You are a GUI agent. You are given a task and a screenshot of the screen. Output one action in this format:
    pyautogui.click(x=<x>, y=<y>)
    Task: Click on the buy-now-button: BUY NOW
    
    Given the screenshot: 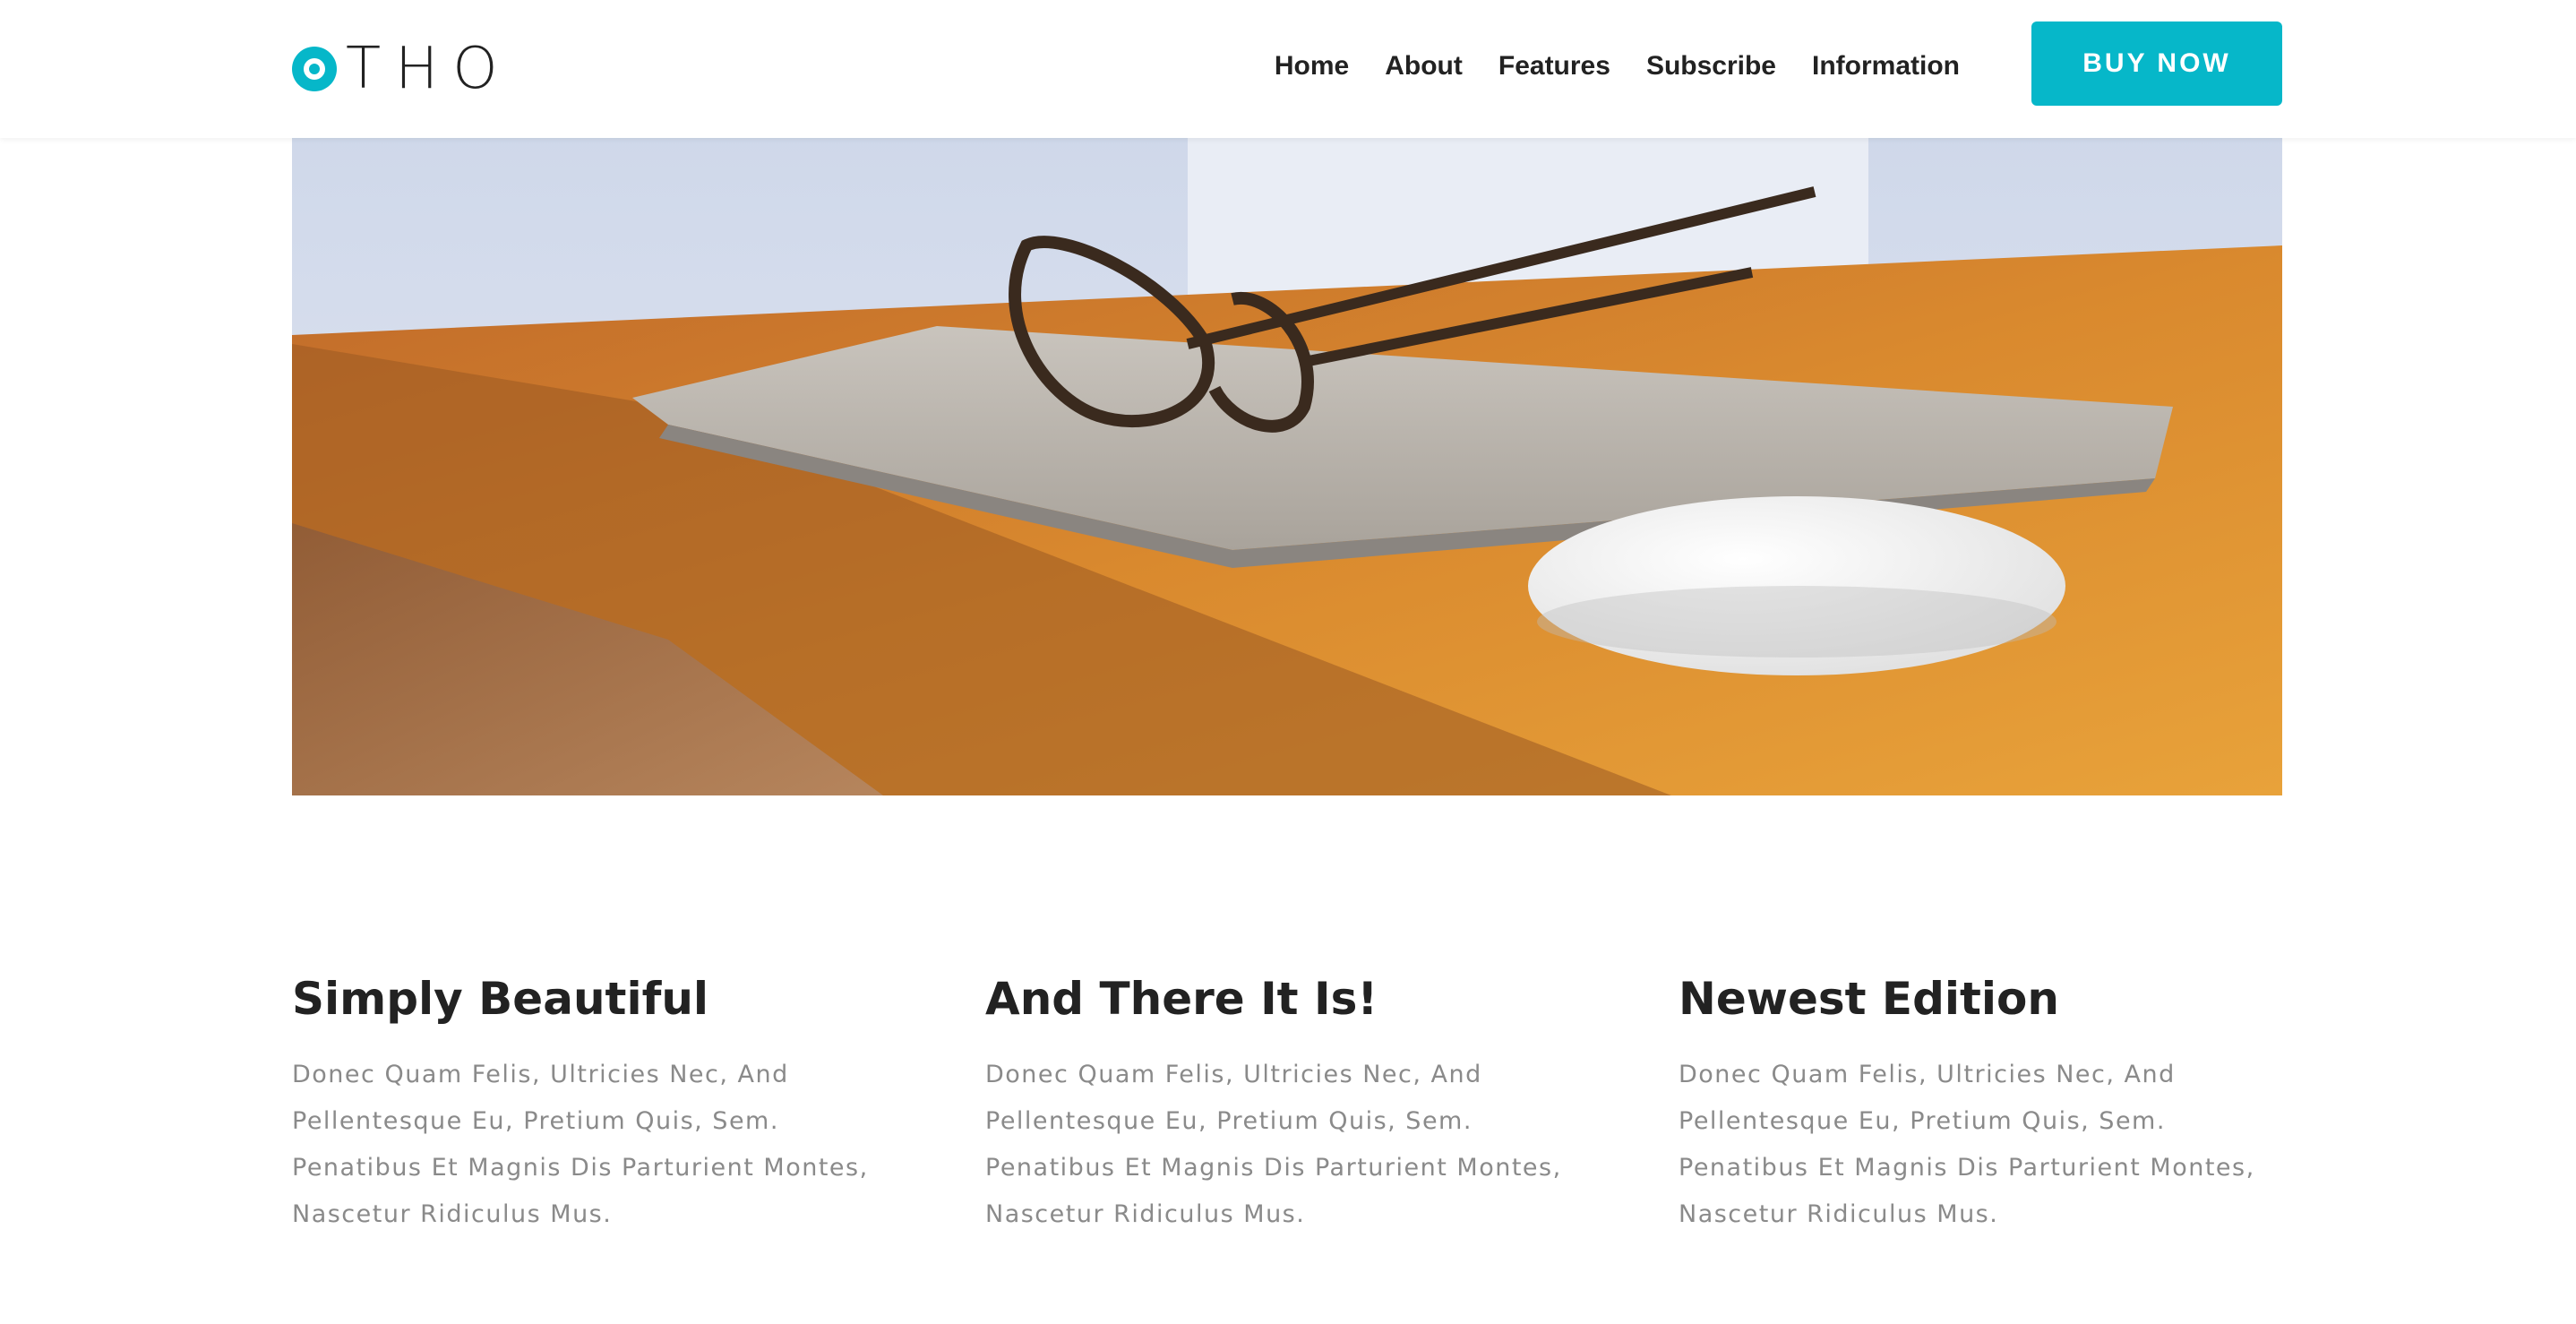 What is the action you would take?
    pyautogui.click(x=2156, y=64)
    